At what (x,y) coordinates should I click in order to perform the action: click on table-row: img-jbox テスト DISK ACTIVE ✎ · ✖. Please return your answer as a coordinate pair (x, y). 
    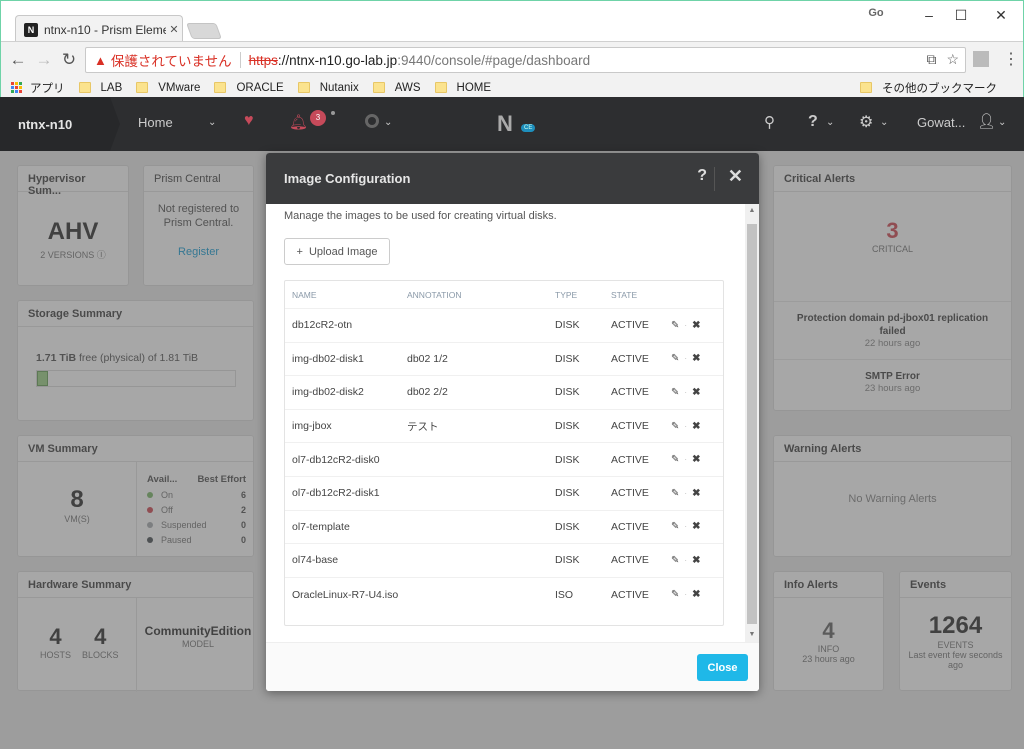
    Looking at the image, I should click on (504, 427).